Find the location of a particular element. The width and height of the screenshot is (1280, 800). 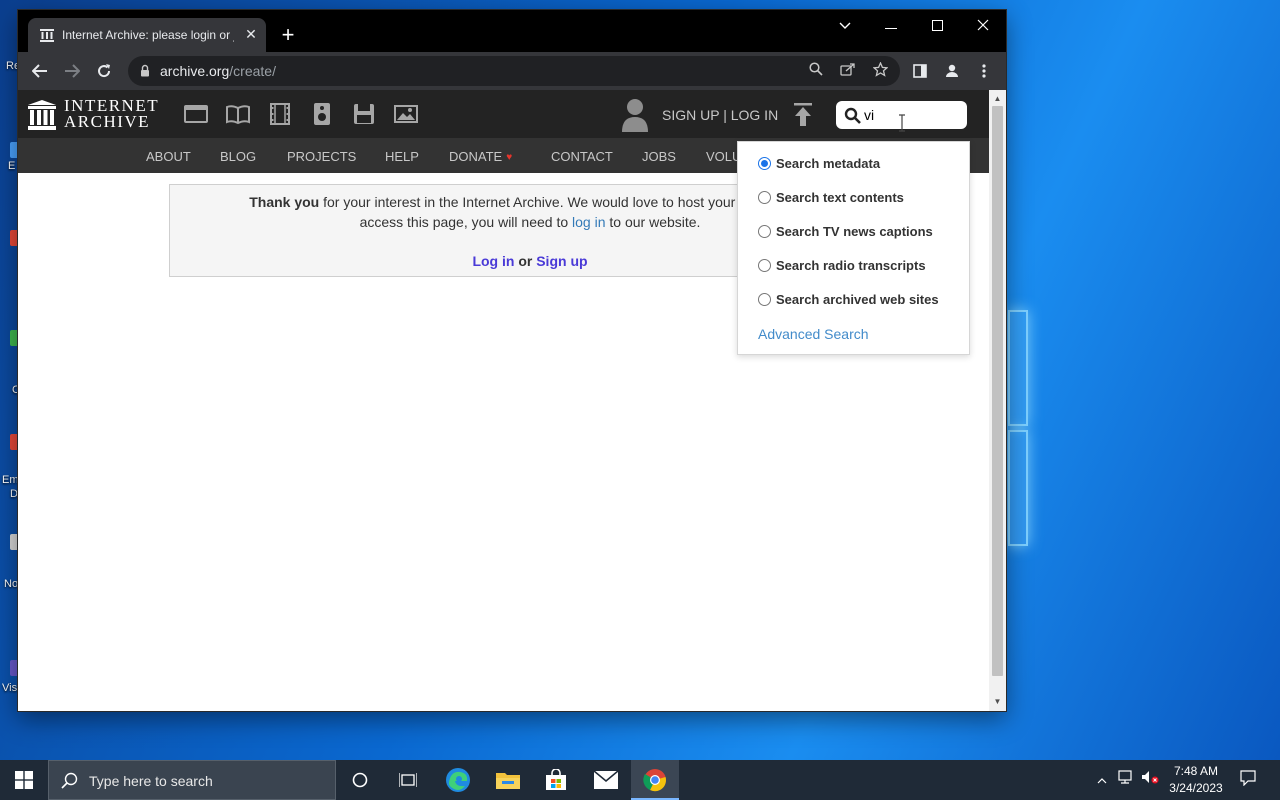

video-film-icon is located at coordinates (280, 114).